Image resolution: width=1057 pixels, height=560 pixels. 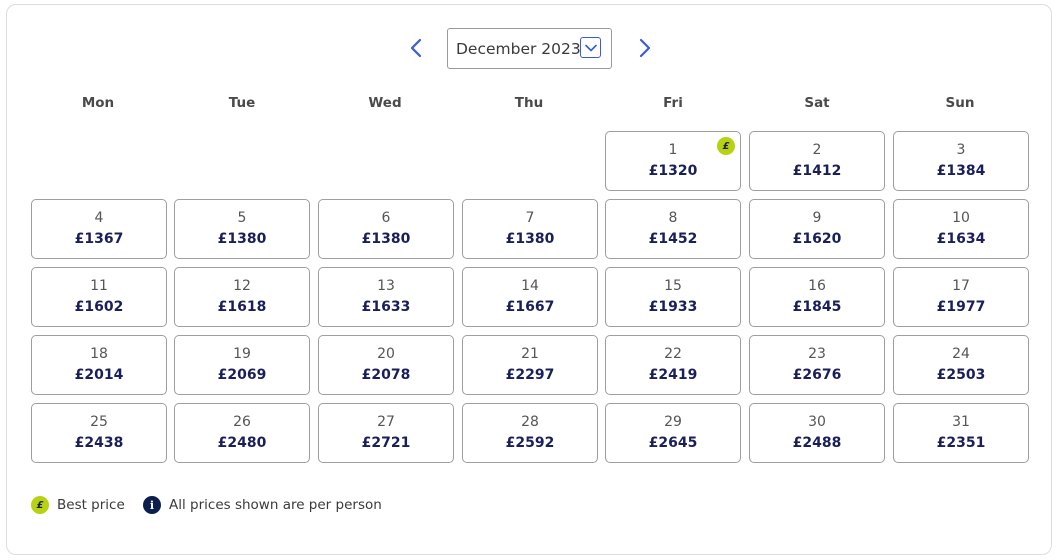 What do you see at coordinates (673, 307) in the screenshot?
I see `day-price: £1933` at bounding box center [673, 307].